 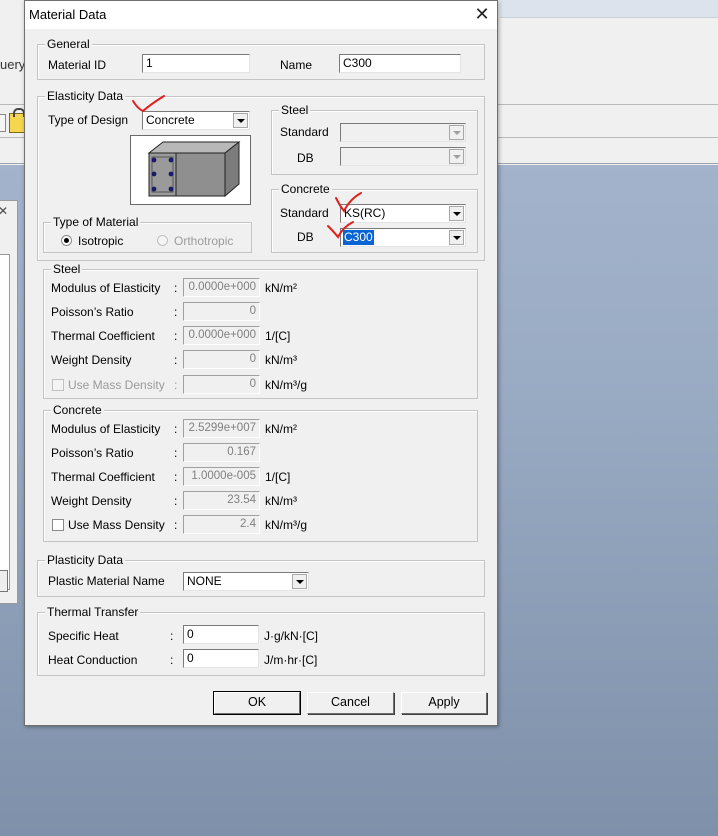 What do you see at coordinates (93, 660) in the screenshot?
I see `heat-conduction-label: Heat Conduction` at bounding box center [93, 660].